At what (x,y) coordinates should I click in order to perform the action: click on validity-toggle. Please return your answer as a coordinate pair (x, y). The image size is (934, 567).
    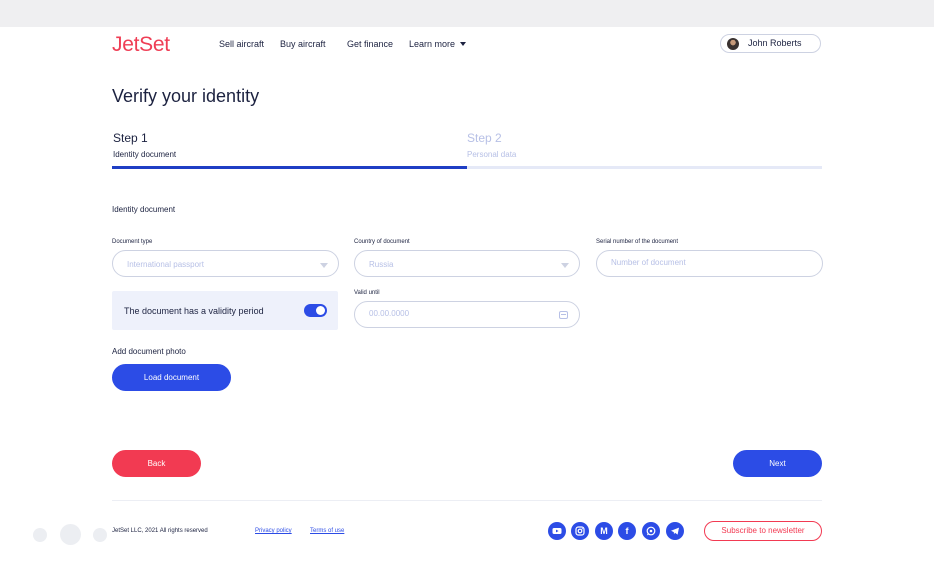
    Looking at the image, I should click on (315, 310).